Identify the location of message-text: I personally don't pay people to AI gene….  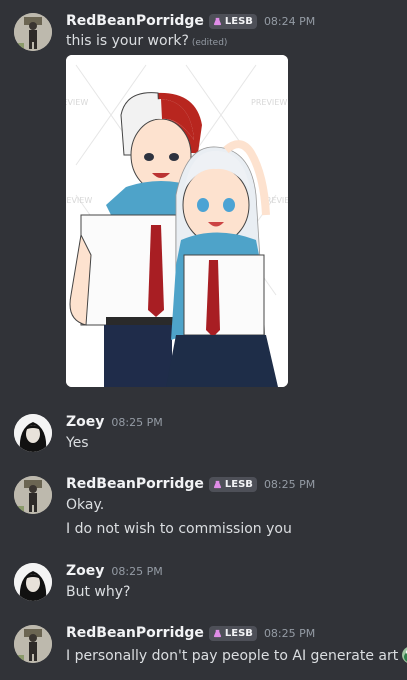
(236, 655).